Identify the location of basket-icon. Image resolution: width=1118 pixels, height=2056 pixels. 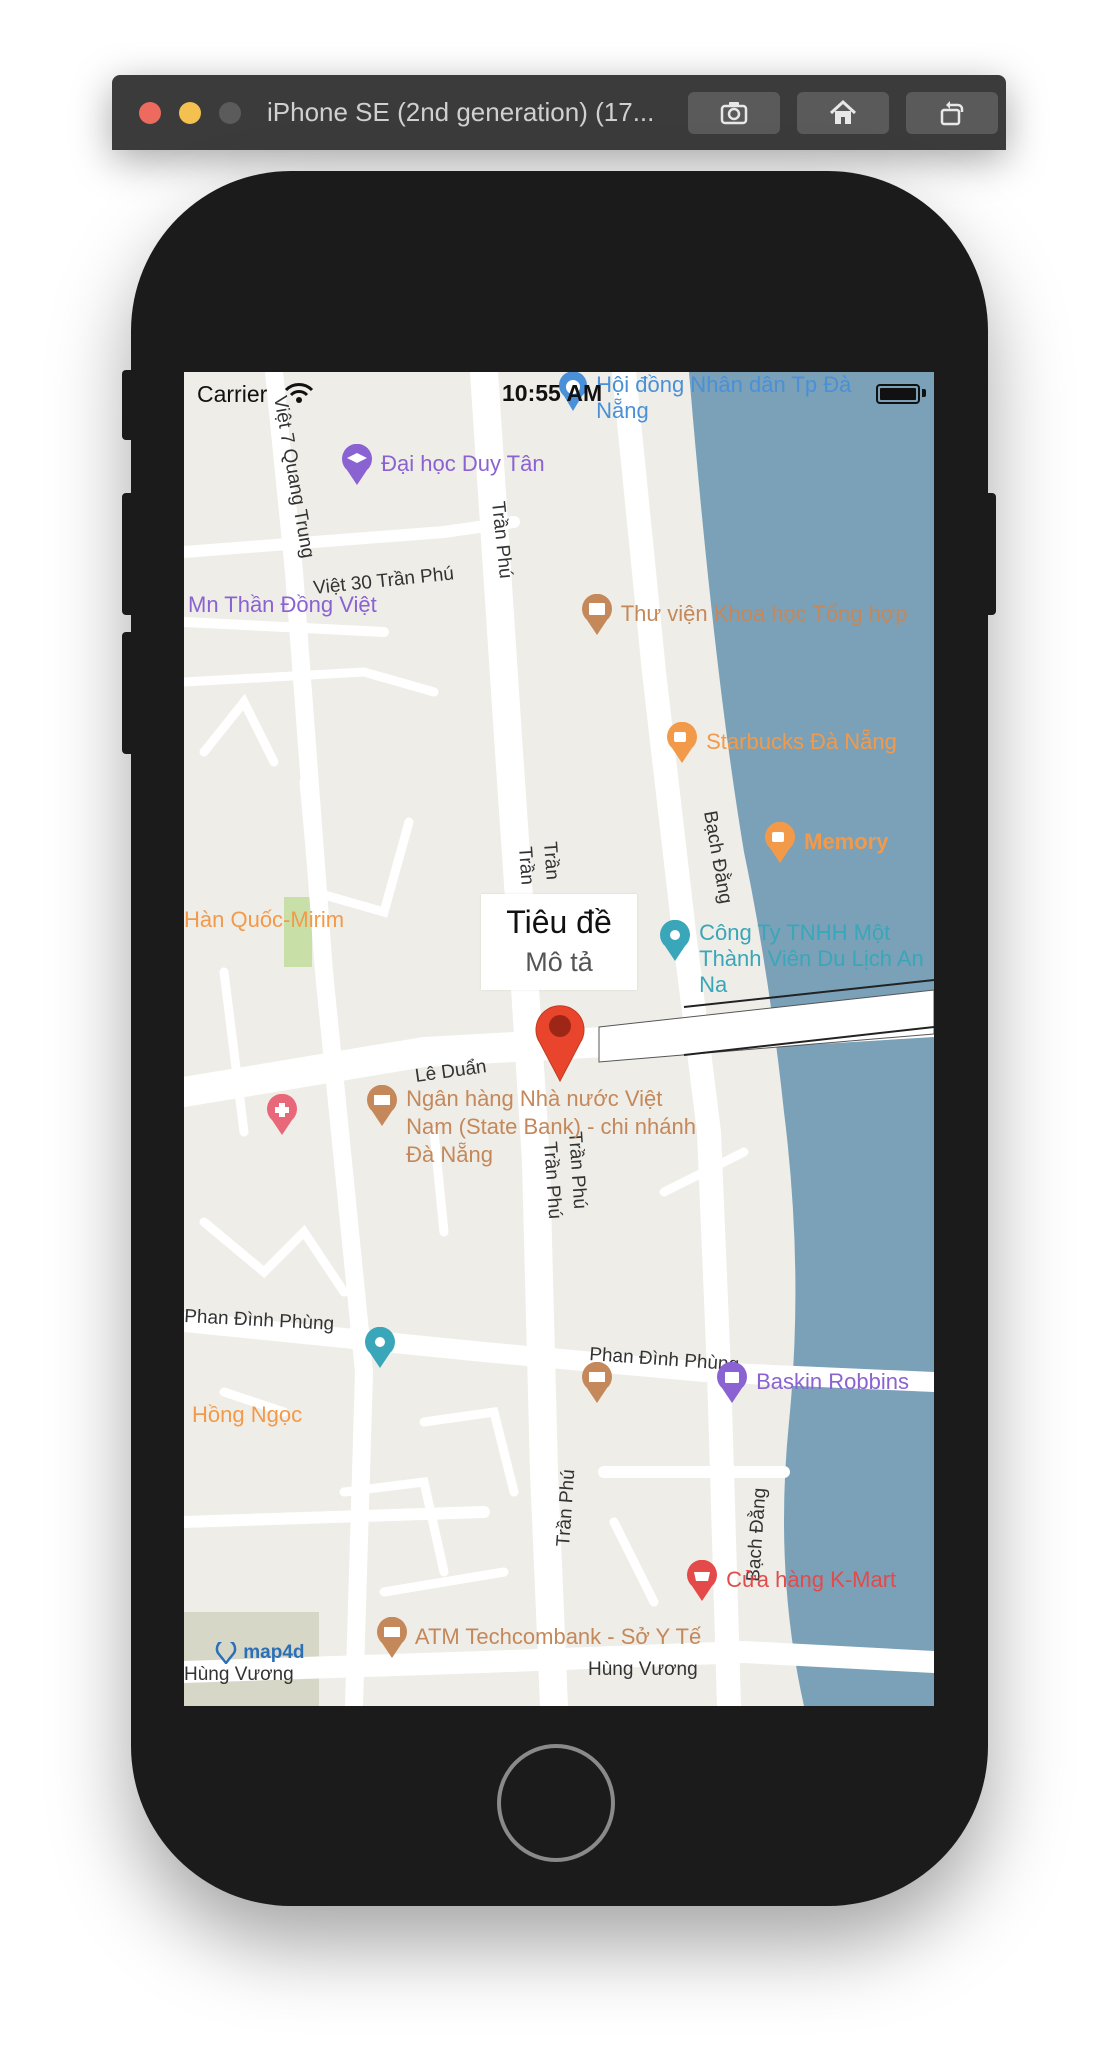
(702, 1580).